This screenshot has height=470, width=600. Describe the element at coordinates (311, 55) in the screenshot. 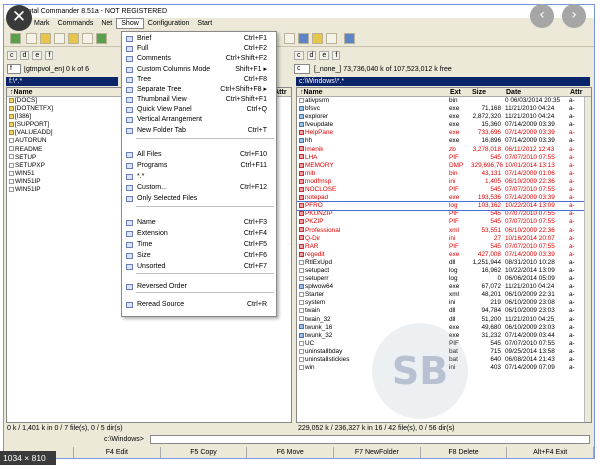

I see `drive-button-d-right: d` at that location.